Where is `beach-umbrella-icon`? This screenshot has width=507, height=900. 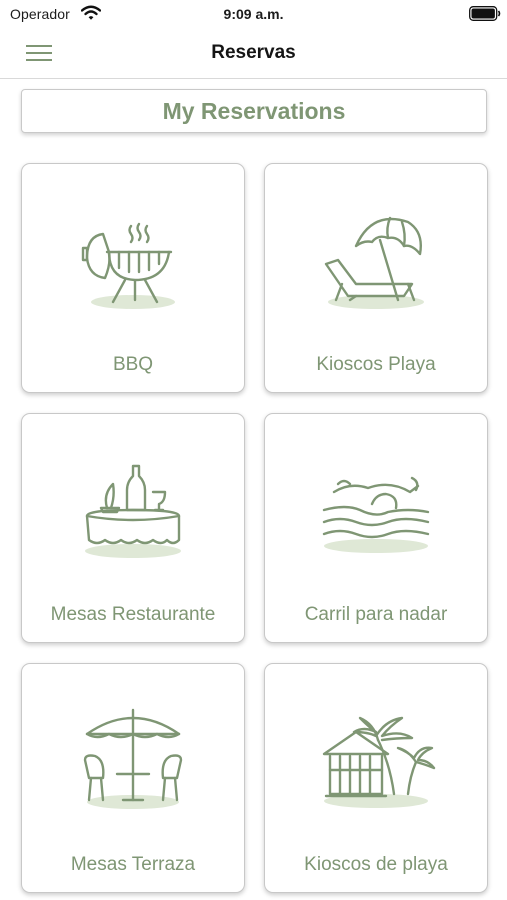
beach-umbrella-icon is located at coordinates (374, 262).